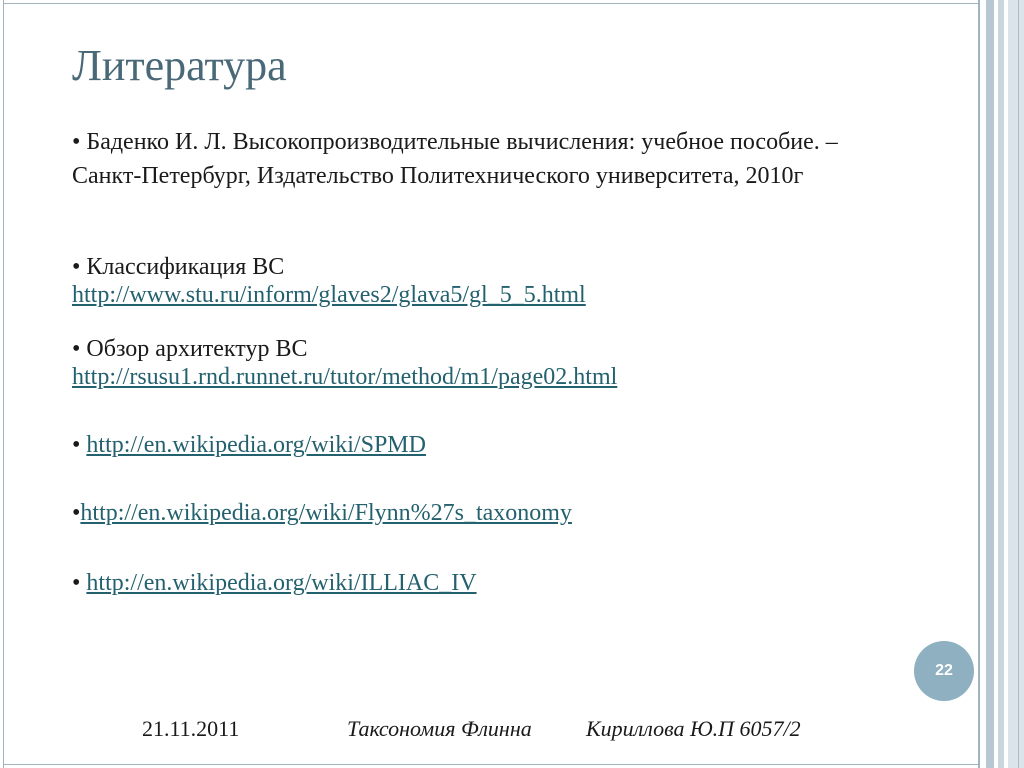 The width and height of the screenshot is (1024, 768). What do you see at coordinates (693, 728) in the screenshot?
I see `footer-author: Кириллова Ю.П 6057/2` at bounding box center [693, 728].